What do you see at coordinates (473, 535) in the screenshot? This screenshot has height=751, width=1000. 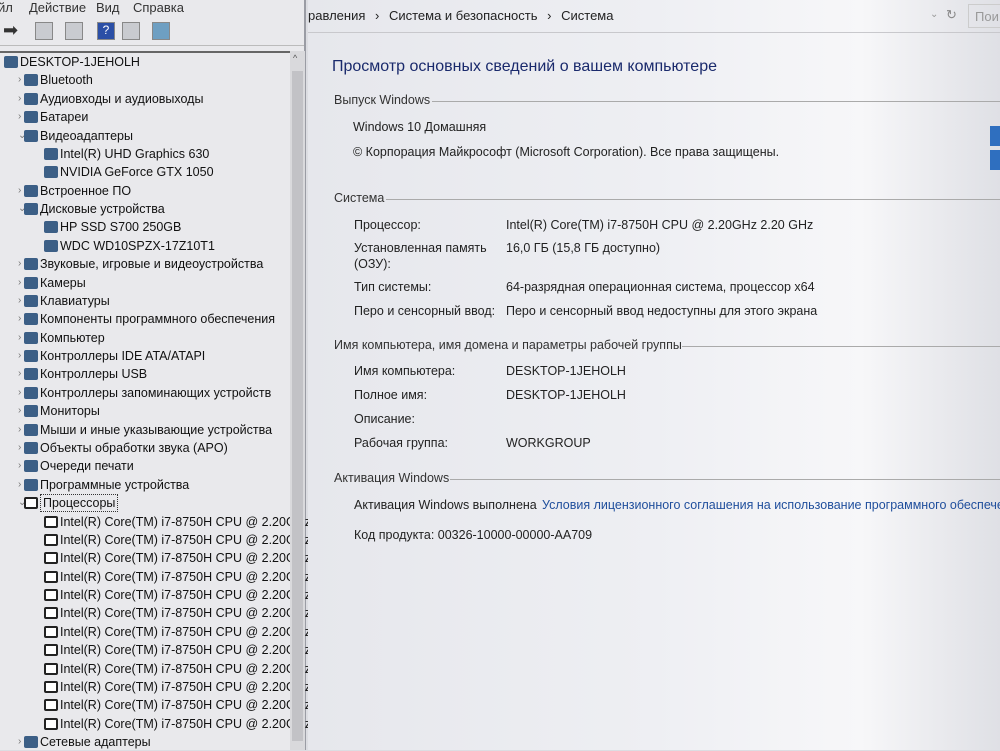 I see `product-key: Код продукта: 00326-10000-00000-AA709` at bounding box center [473, 535].